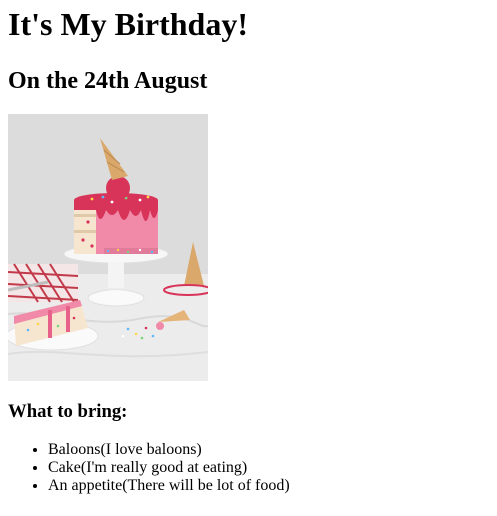 The image size is (497, 516). Describe the element at coordinates (128, 24) in the screenshot. I see `page-title: It's My Birthday!` at that location.